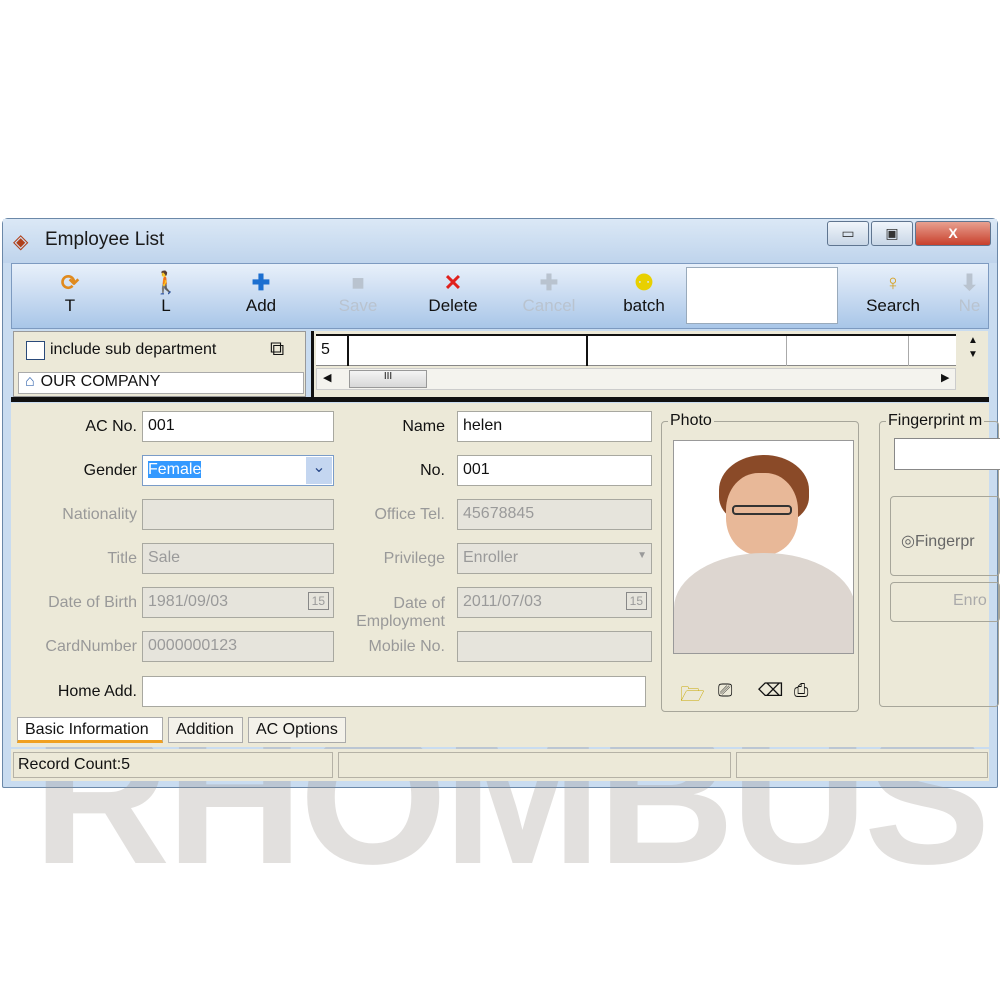  I want to click on camera-icon: ⎚, so click(725, 690).